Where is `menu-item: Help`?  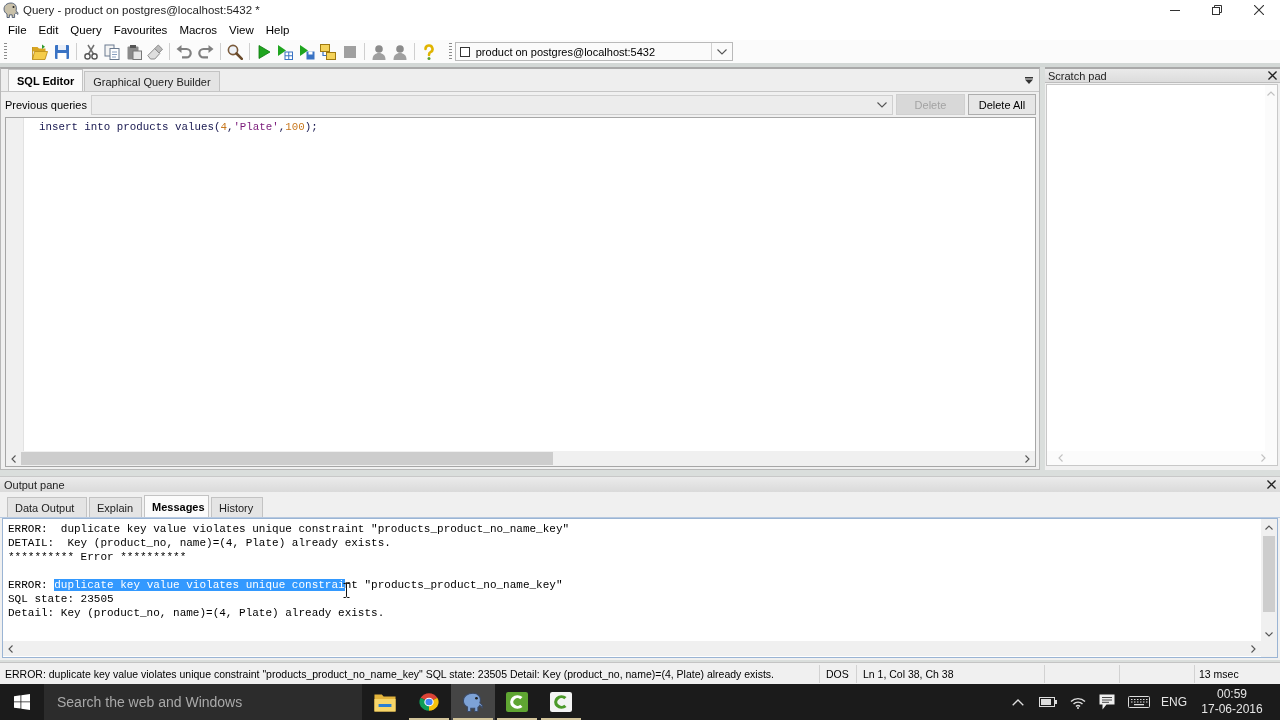 menu-item: Help is located at coordinates (277, 30).